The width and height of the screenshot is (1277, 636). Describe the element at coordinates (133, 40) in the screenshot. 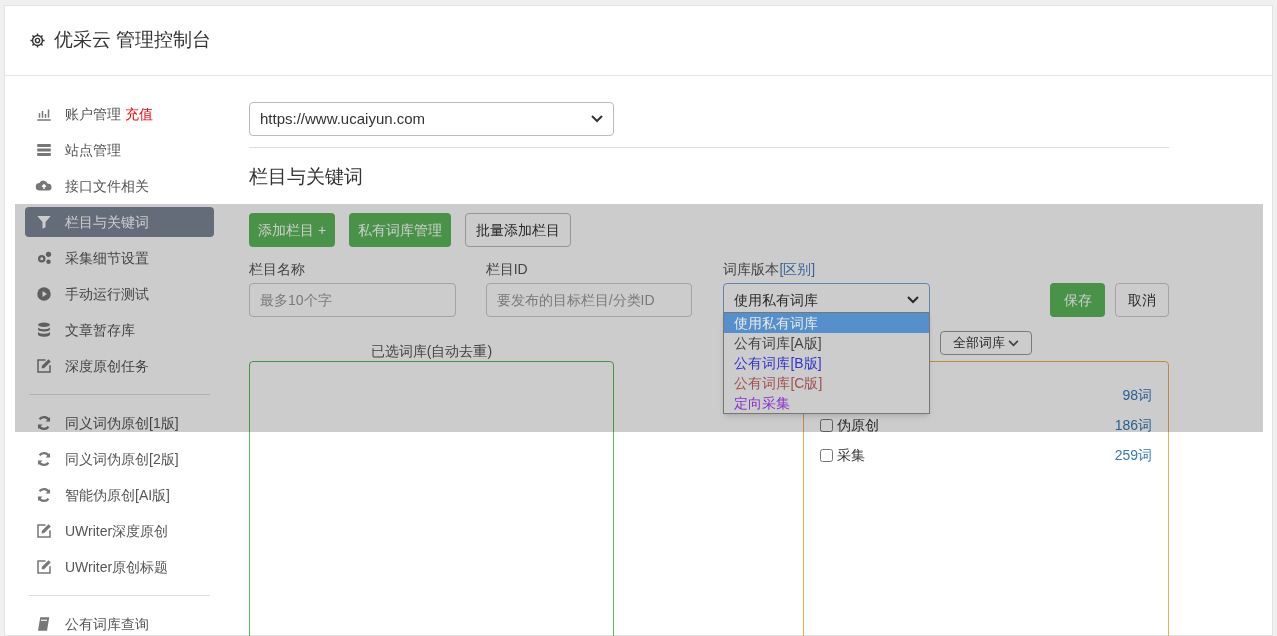

I see `console-title: 优采云 管理控制台` at that location.